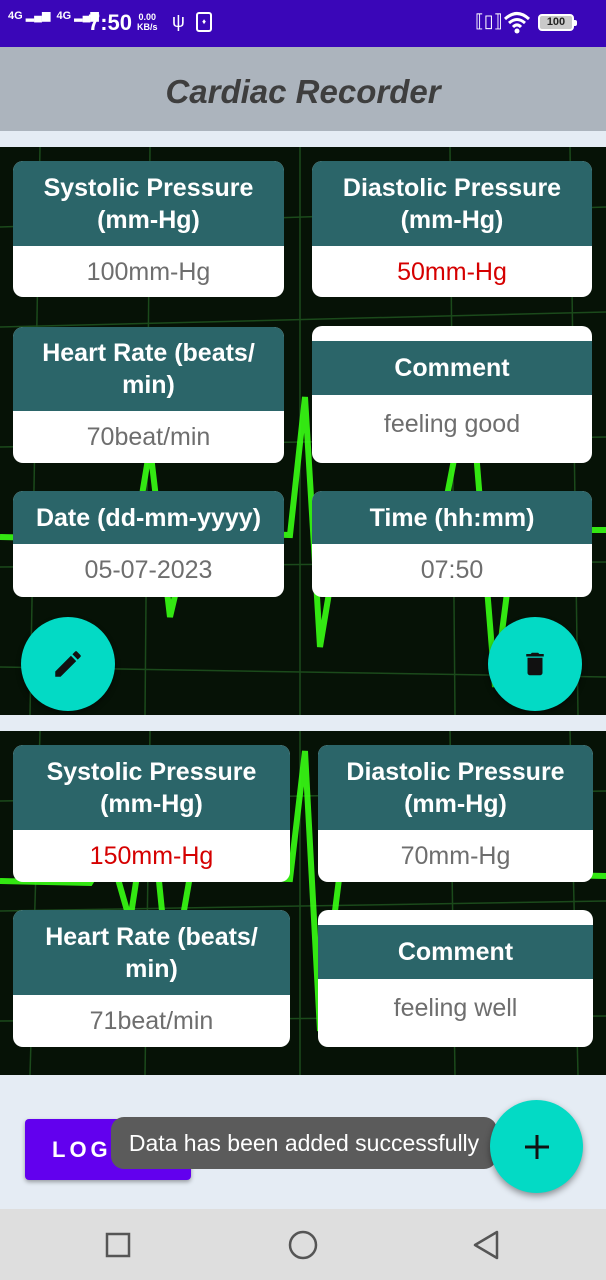  I want to click on square-icon, so click(118, 1244).